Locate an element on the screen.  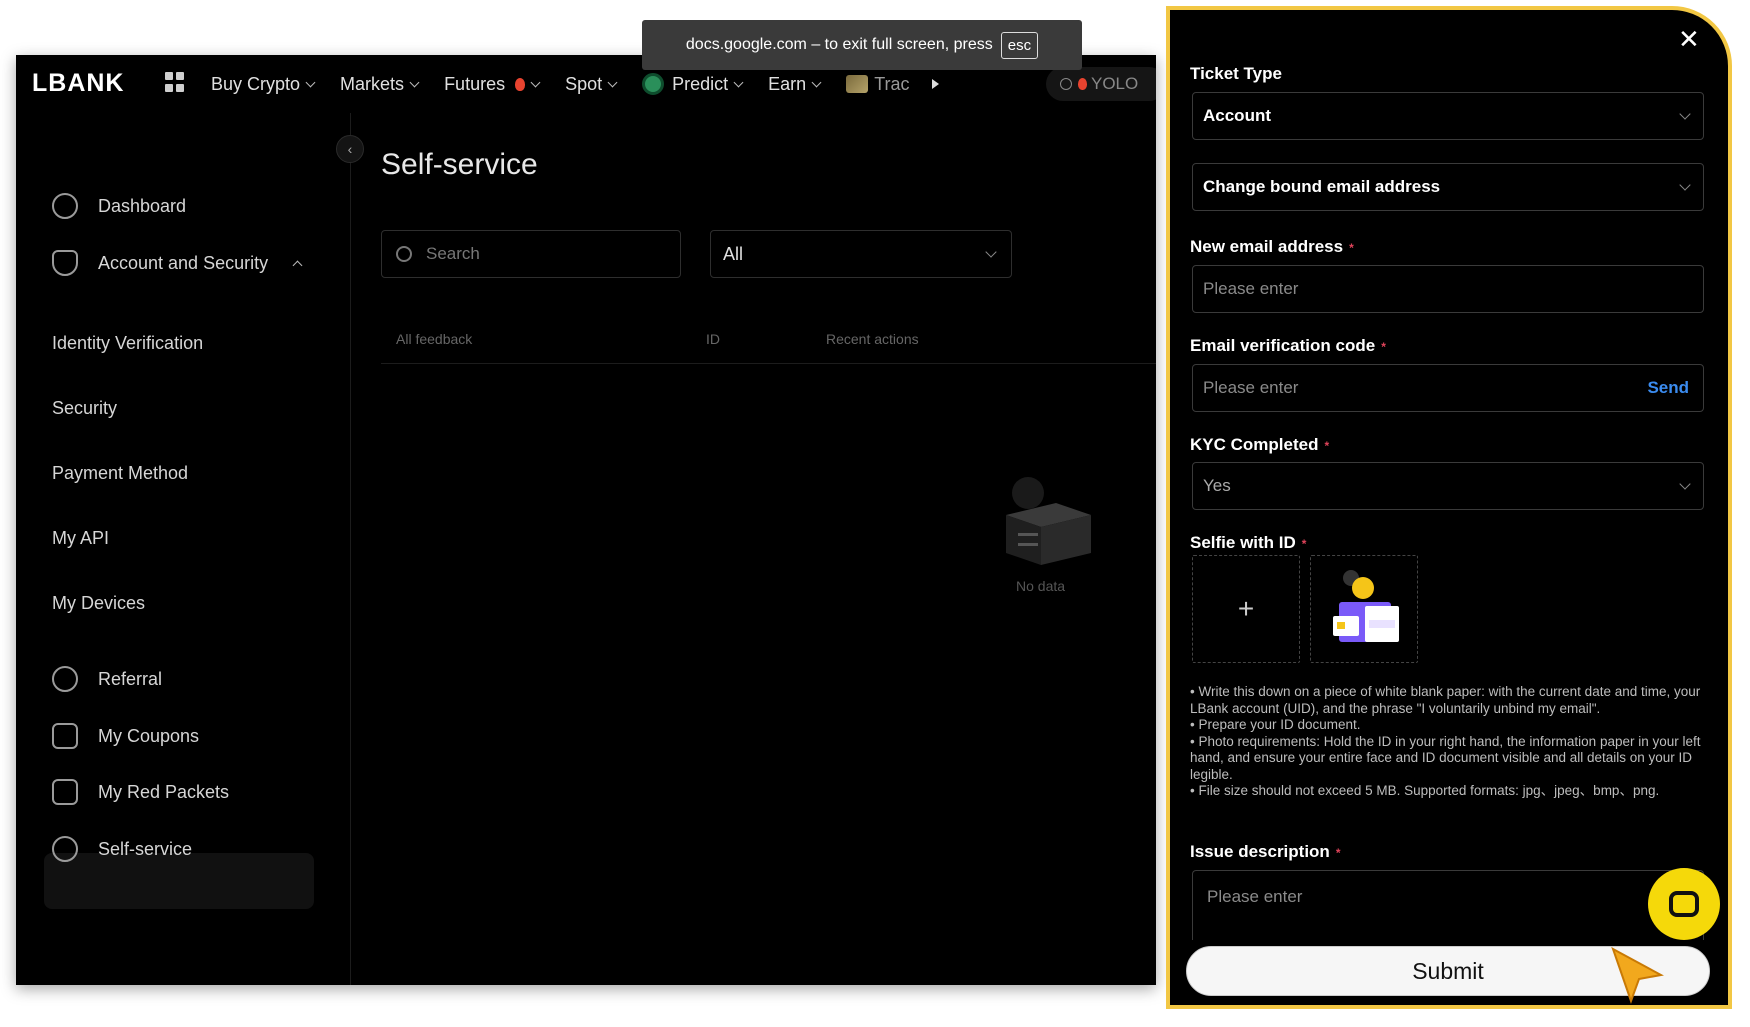
nav-markets: Markets is located at coordinates (380, 84).